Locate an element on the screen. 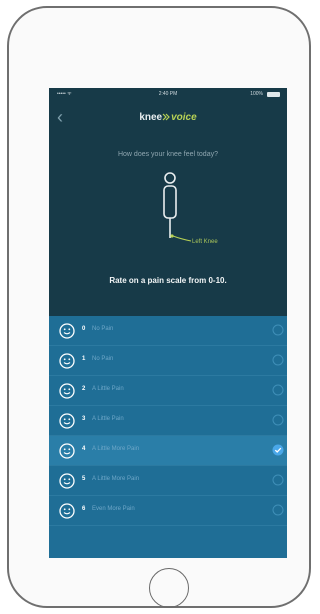  pain-option-1: 1 No Pain is located at coordinates (168, 361).